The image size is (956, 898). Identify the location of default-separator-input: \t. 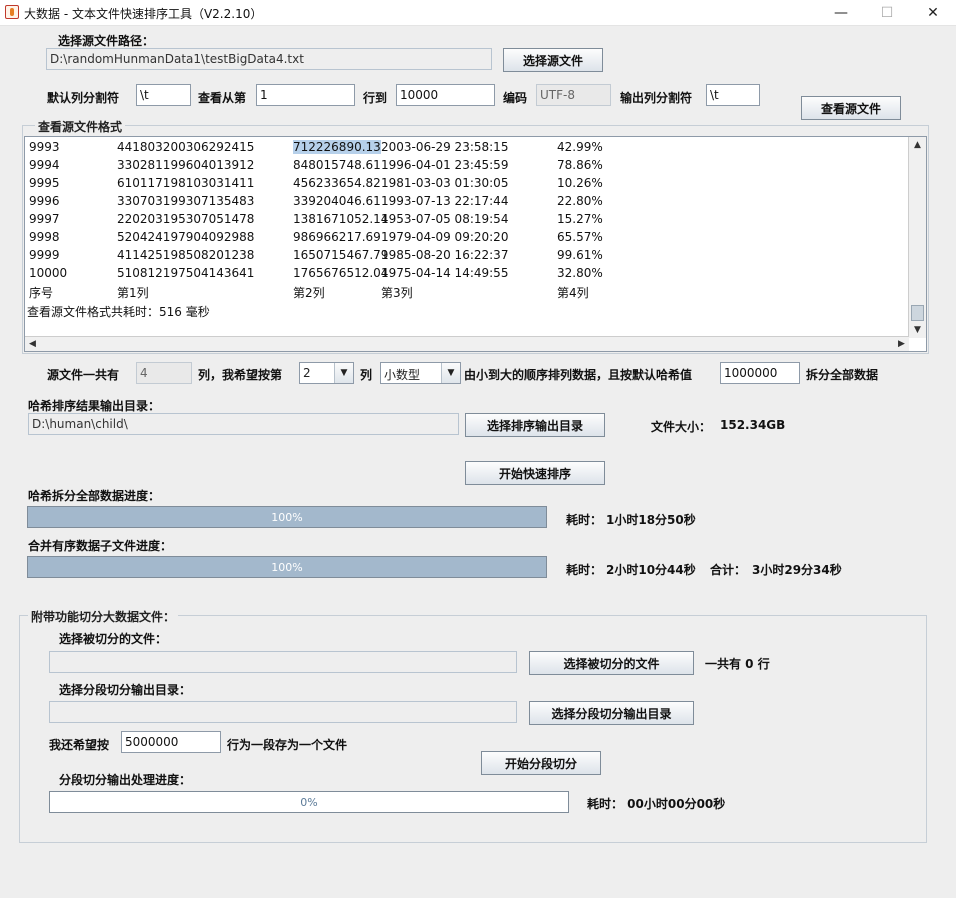
(163, 95).